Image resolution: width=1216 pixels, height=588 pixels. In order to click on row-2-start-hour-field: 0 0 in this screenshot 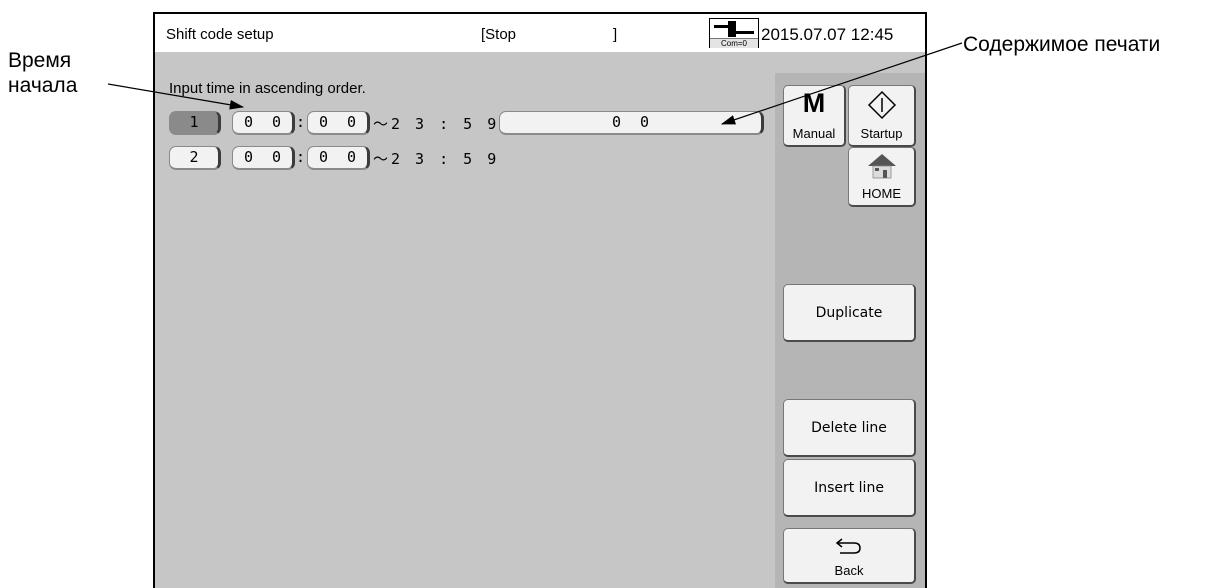, I will do `click(263, 158)`.